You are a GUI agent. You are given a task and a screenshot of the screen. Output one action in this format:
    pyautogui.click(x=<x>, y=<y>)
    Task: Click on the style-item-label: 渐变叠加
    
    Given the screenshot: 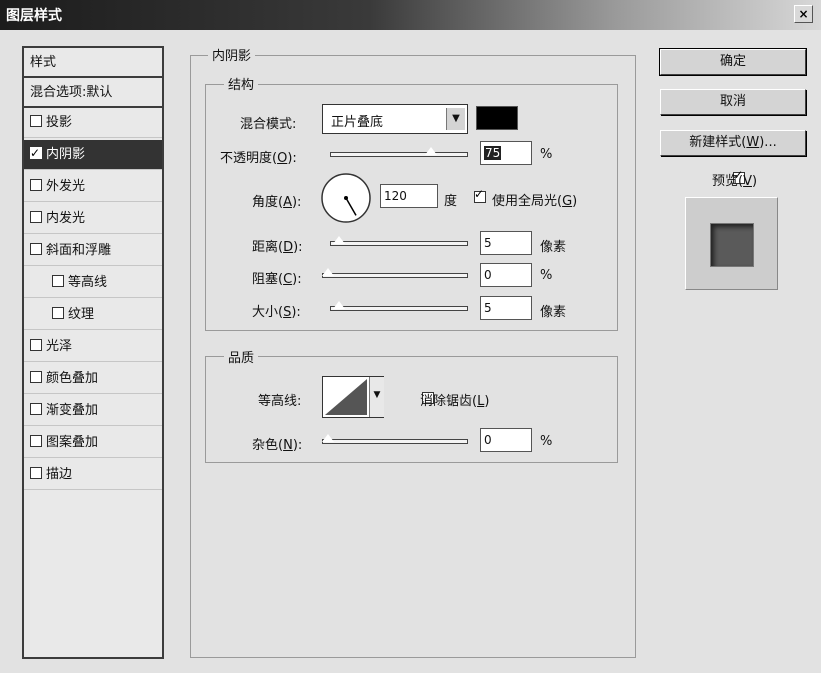 What is the action you would take?
    pyautogui.click(x=72, y=410)
    